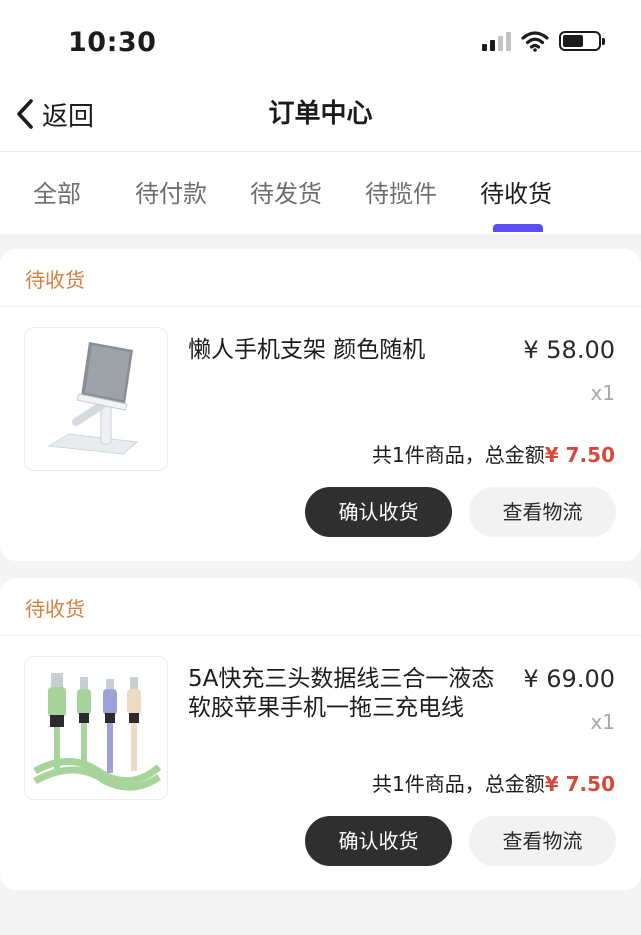 The width and height of the screenshot is (641, 935). What do you see at coordinates (286, 191) in the screenshot?
I see `tab-pending-shipment: 待发货` at bounding box center [286, 191].